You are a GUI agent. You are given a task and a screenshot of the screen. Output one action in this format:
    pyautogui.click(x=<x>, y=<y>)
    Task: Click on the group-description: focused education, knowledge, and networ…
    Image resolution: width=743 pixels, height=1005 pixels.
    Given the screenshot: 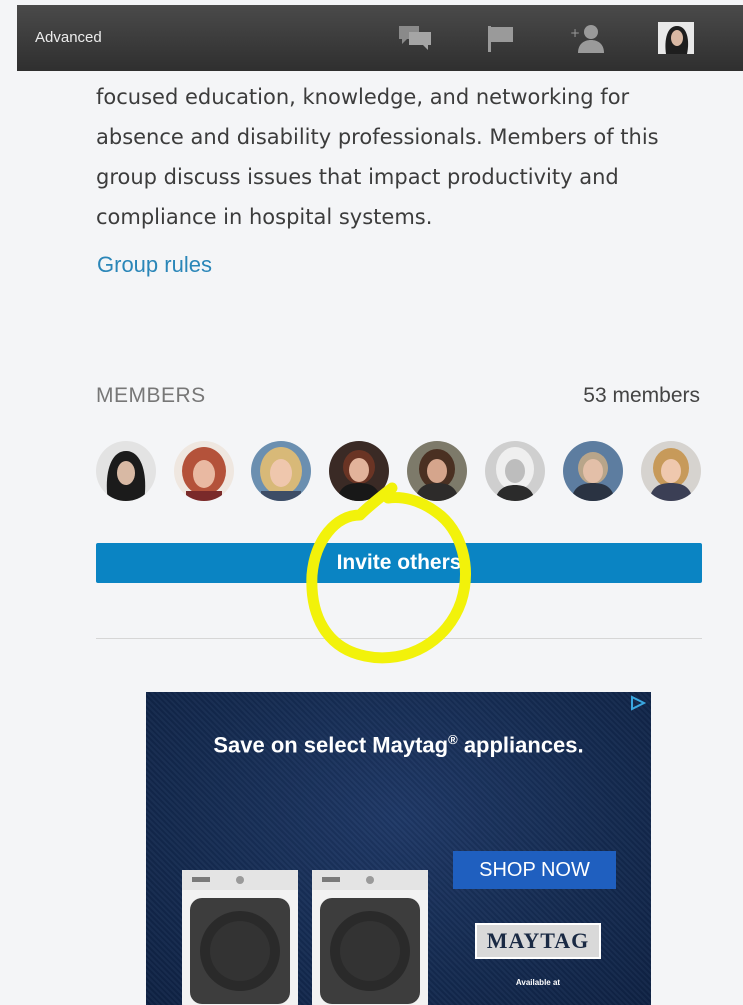 What is the action you would take?
    pyautogui.click(x=377, y=157)
    